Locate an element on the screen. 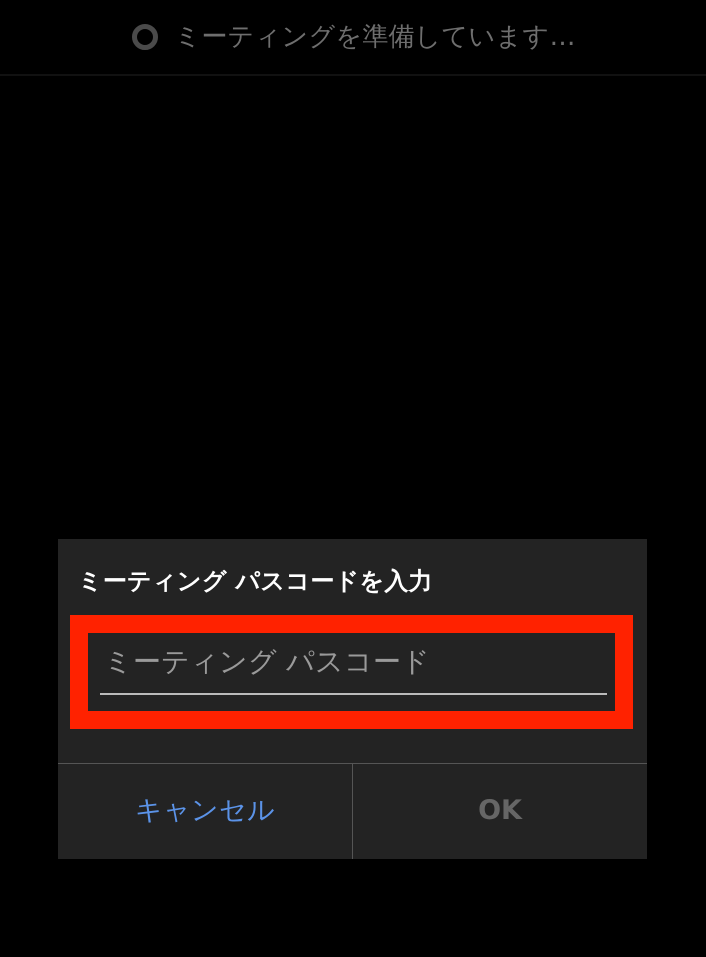 Image resolution: width=706 pixels, height=957 pixels. dialog-button: キャンセル is located at coordinates (205, 811).